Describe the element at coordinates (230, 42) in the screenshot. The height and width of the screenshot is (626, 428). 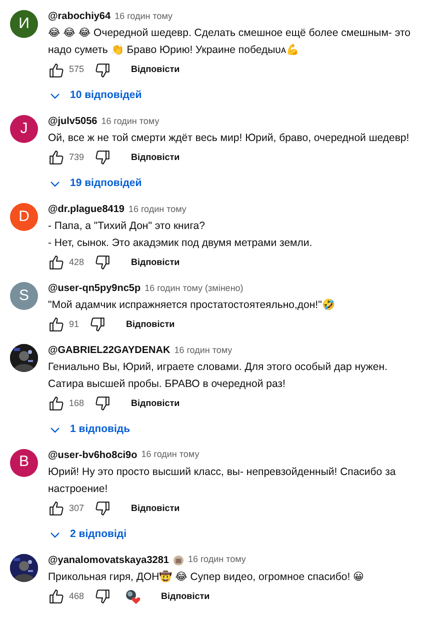
I see `comment-text: 😂 😂 😂 Очередной шедевр. Сделать смешное ещё более смешным- это надо суметь 👏 Браво Юрию! Украине победыᴜᴀ💪` at that location.